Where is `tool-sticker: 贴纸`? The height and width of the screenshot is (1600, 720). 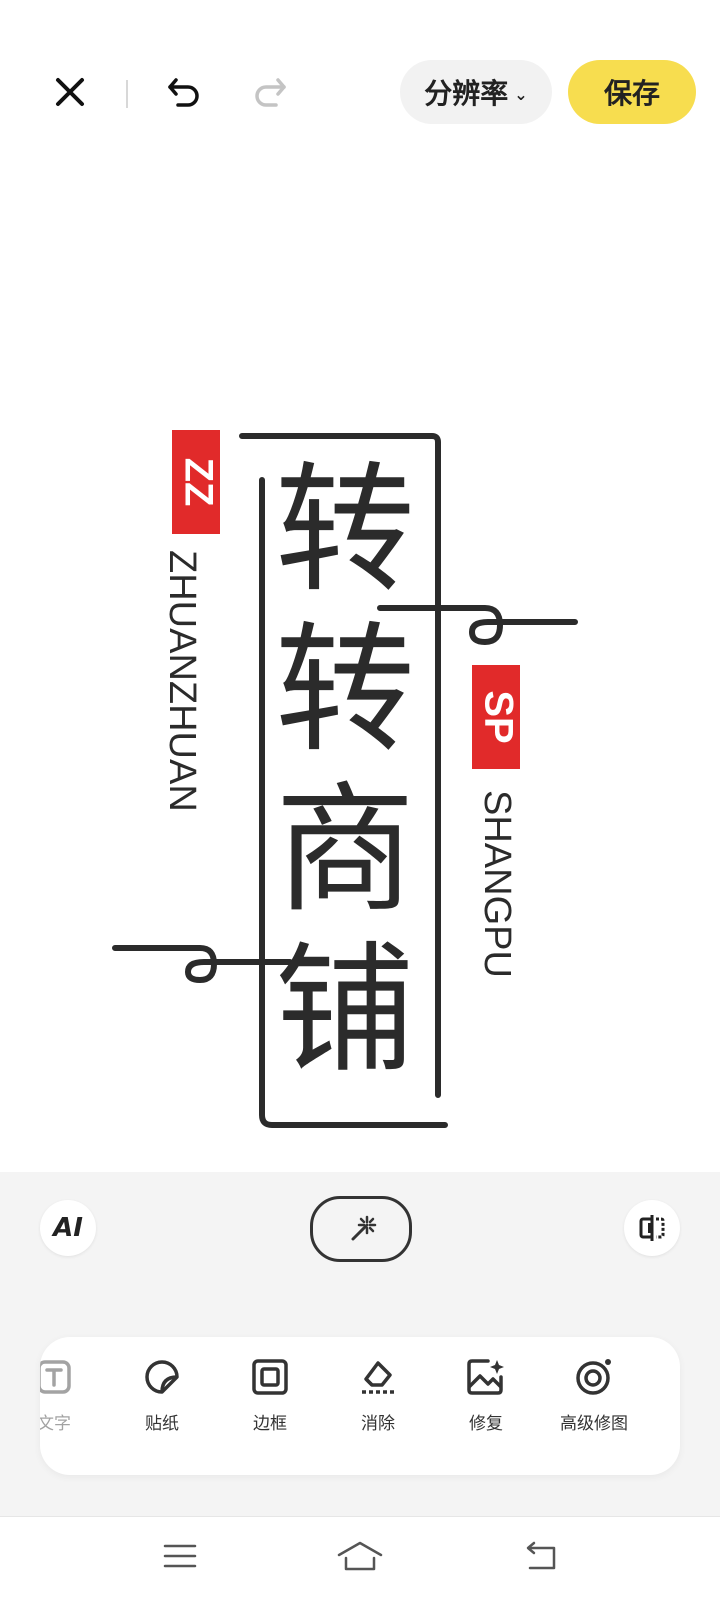
tool-sticker: 贴纸 is located at coordinates (162, 1395).